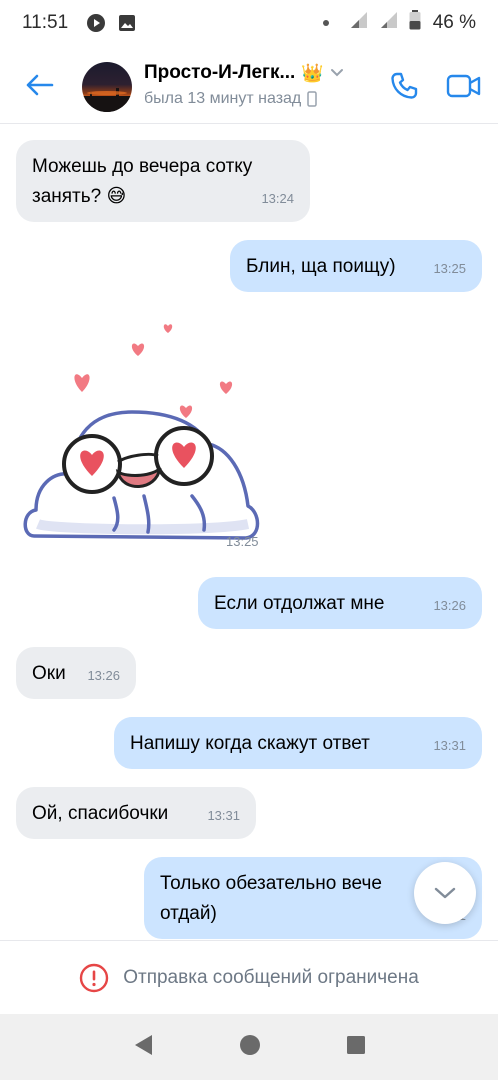  What do you see at coordinates (49, 673) in the screenshot?
I see `message-text: Оки` at bounding box center [49, 673].